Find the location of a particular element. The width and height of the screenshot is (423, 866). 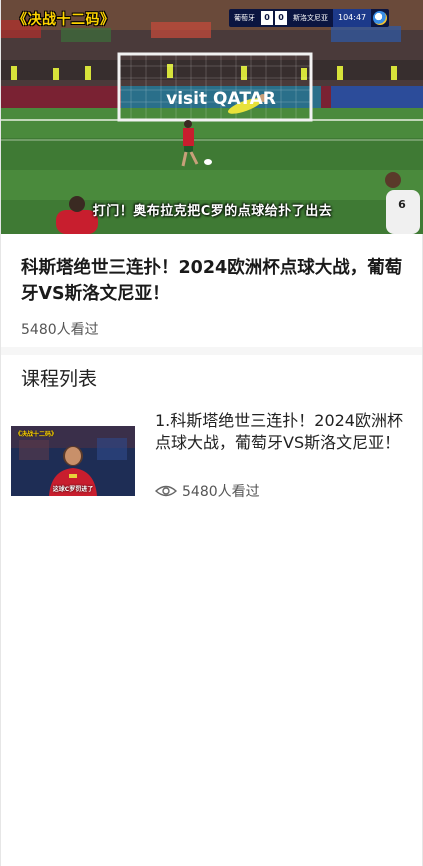

home-score: 0 is located at coordinates (267, 18).